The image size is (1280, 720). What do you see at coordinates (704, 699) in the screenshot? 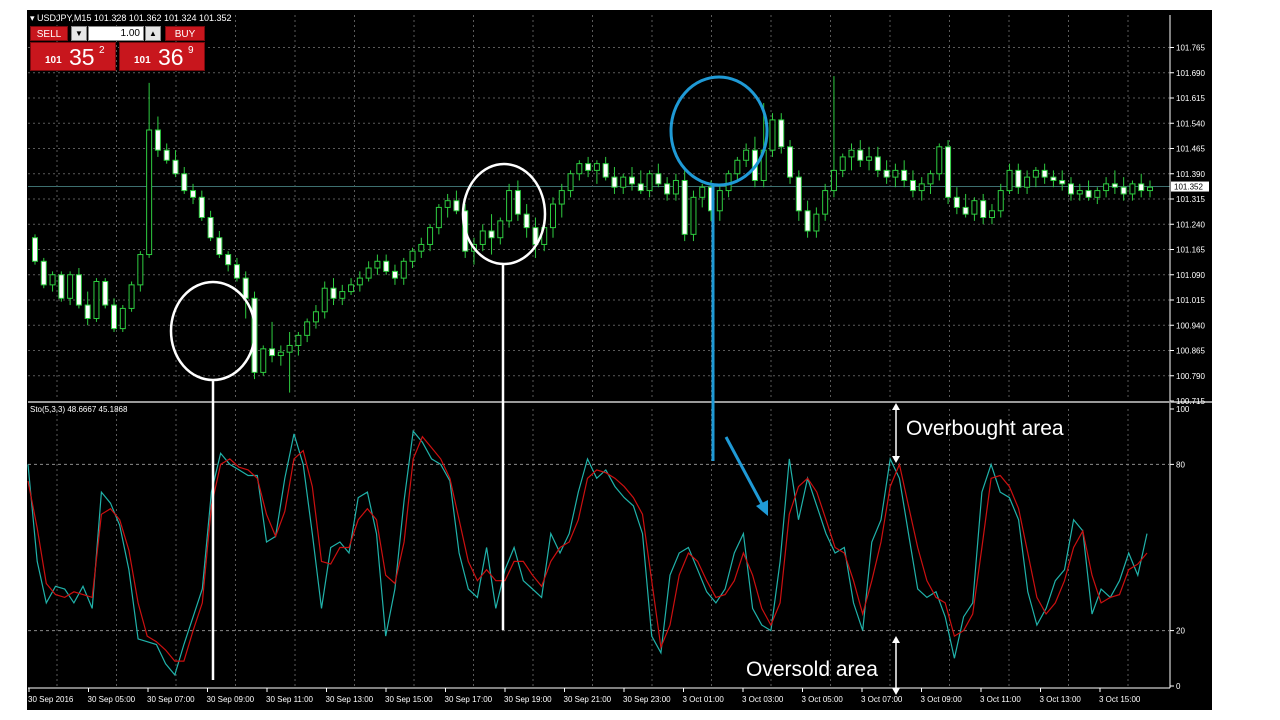
I see `time-tick-label: 3 Oct 01:00` at bounding box center [704, 699].